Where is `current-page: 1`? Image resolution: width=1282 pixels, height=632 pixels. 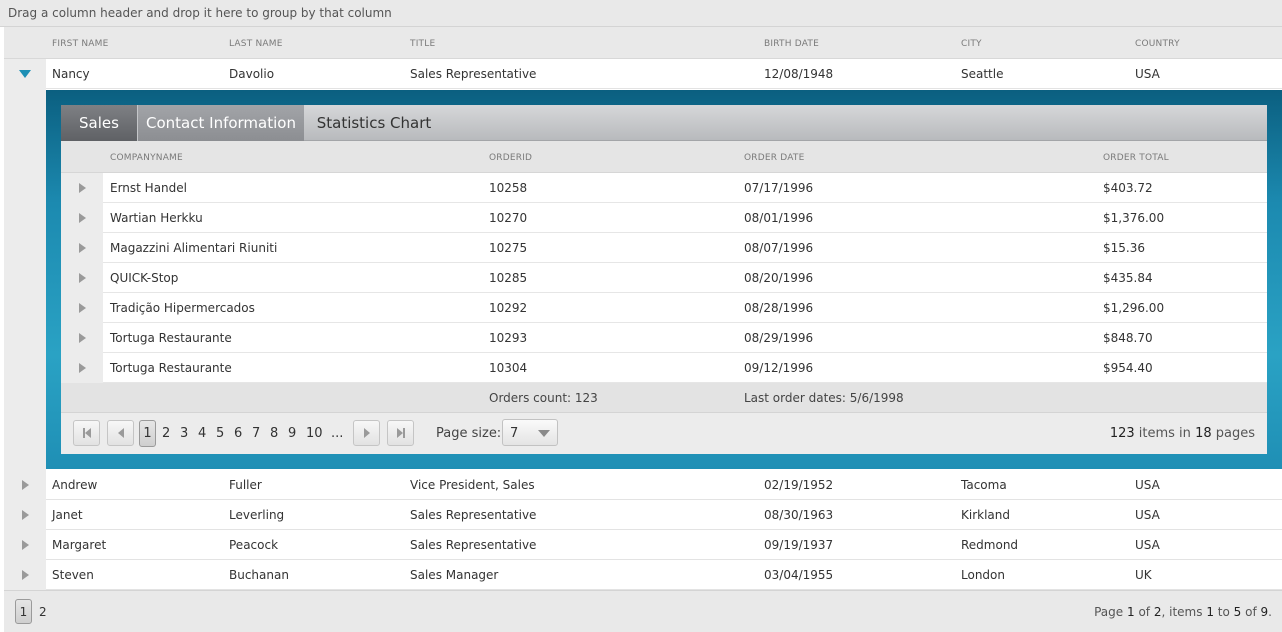 current-page: 1 is located at coordinates (1130, 612).